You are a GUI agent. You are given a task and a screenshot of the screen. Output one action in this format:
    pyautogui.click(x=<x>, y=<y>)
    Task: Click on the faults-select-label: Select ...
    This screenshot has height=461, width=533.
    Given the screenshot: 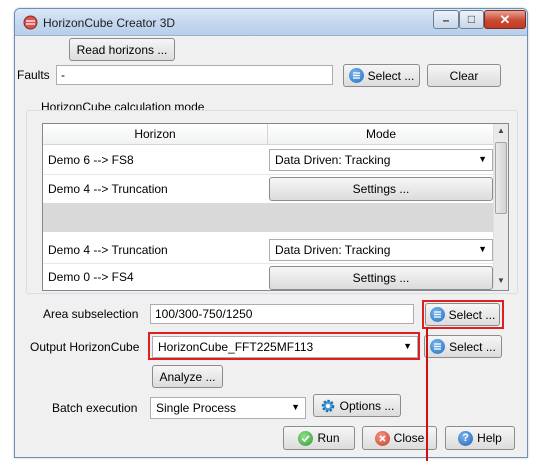 What is the action you would take?
    pyautogui.click(x=391, y=75)
    